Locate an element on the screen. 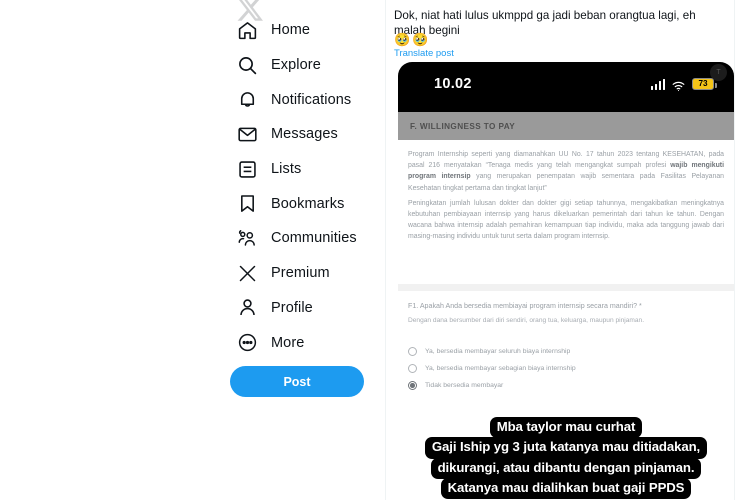 This screenshot has height=500, width=750. sidebar-item-profile: Profile is located at coordinates (305, 308).